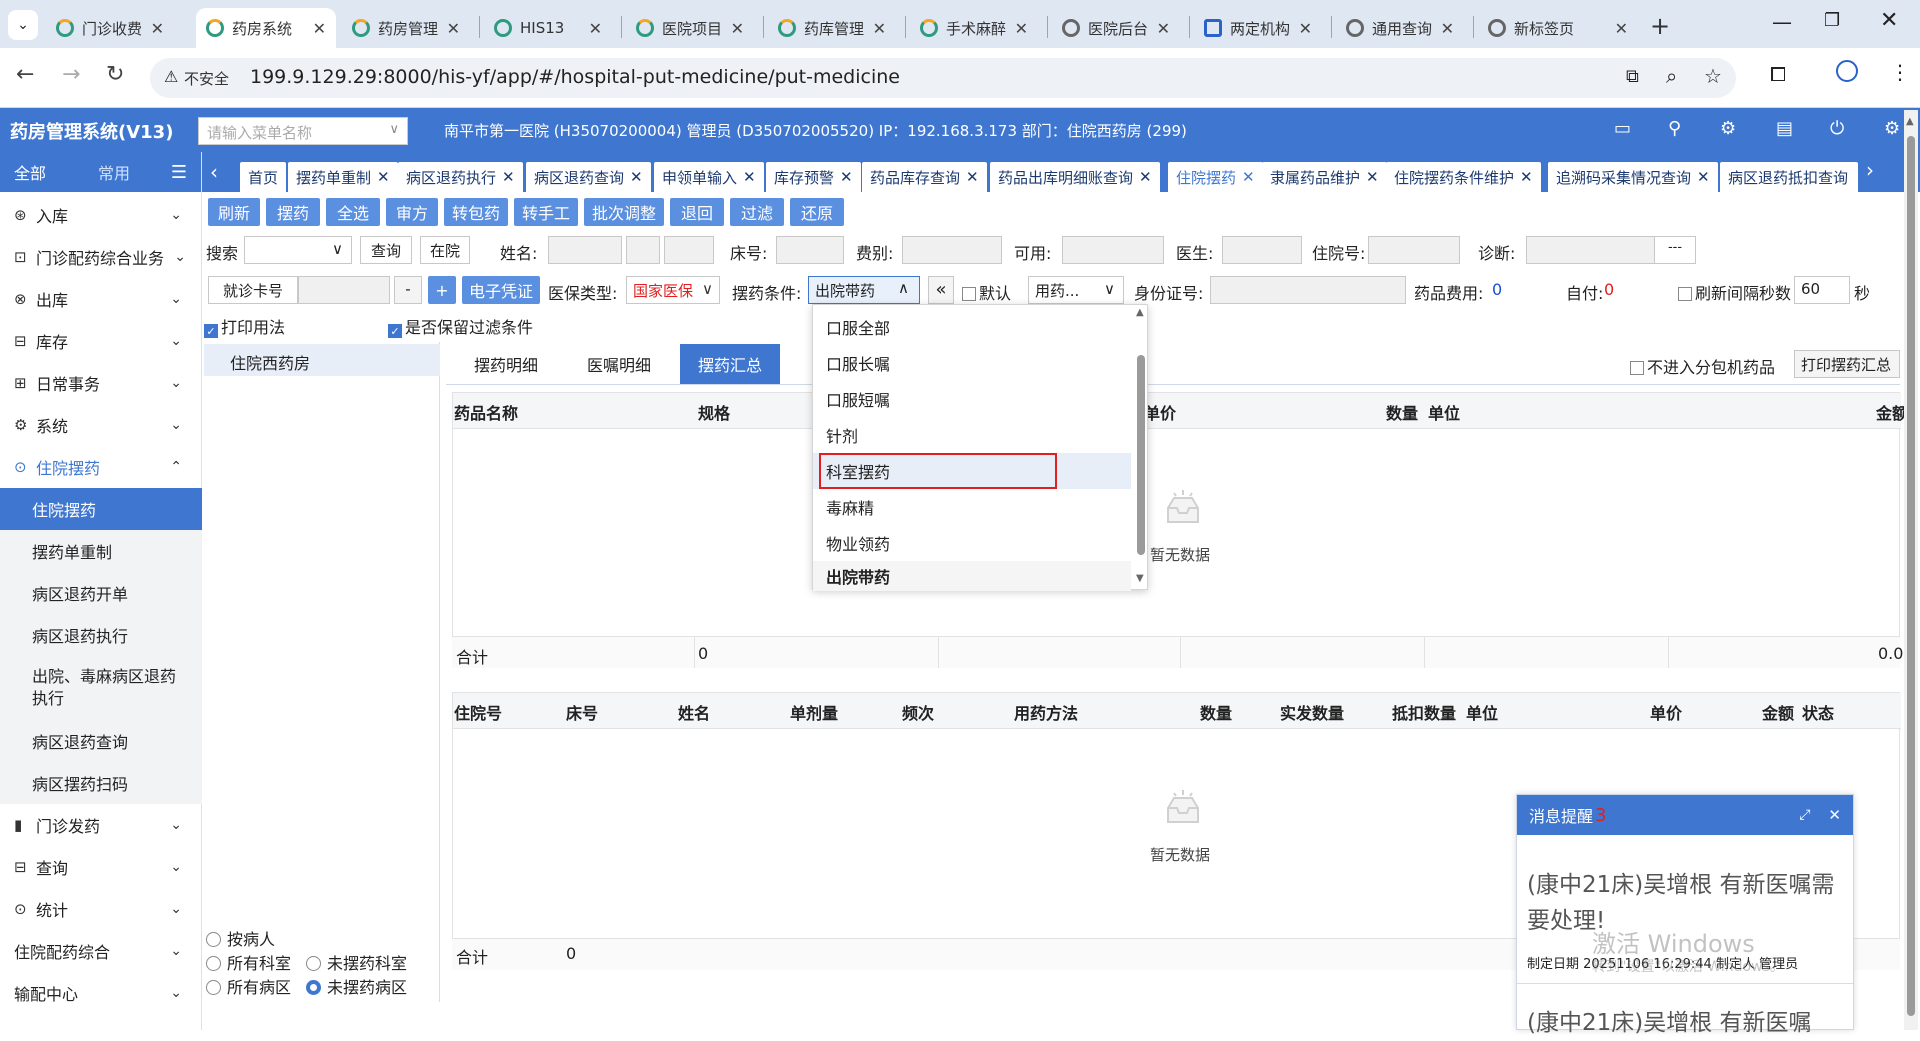 This screenshot has height=1041, width=1920. I want to click on default-checkbox: 默认, so click(986, 292).